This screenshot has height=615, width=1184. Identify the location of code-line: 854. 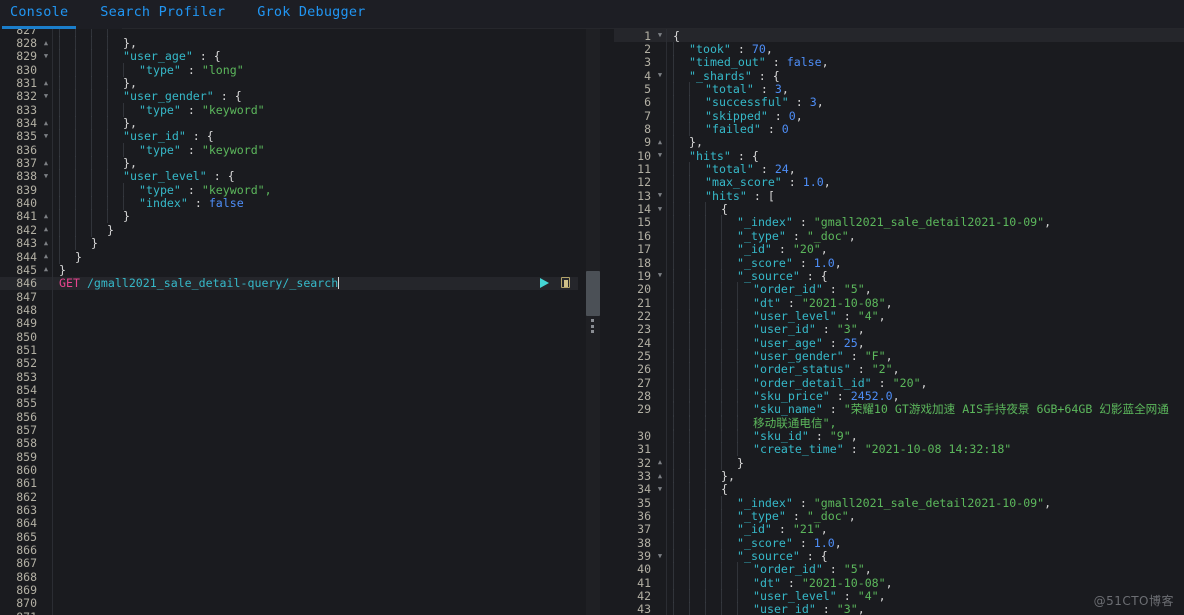
(289, 390).